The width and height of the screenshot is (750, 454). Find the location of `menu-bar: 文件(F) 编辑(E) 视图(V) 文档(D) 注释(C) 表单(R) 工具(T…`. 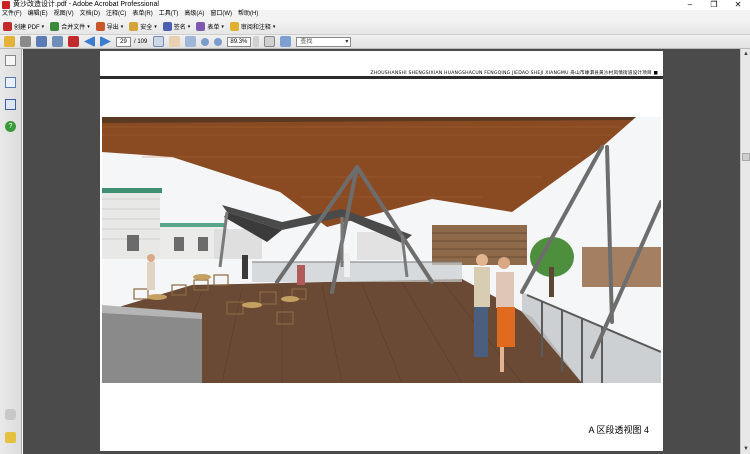

menu-bar: 文件(F) 编辑(E) 视图(V) 文档(D) 注释(C) 表单(R) 工具(T… is located at coordinates (375, 14).